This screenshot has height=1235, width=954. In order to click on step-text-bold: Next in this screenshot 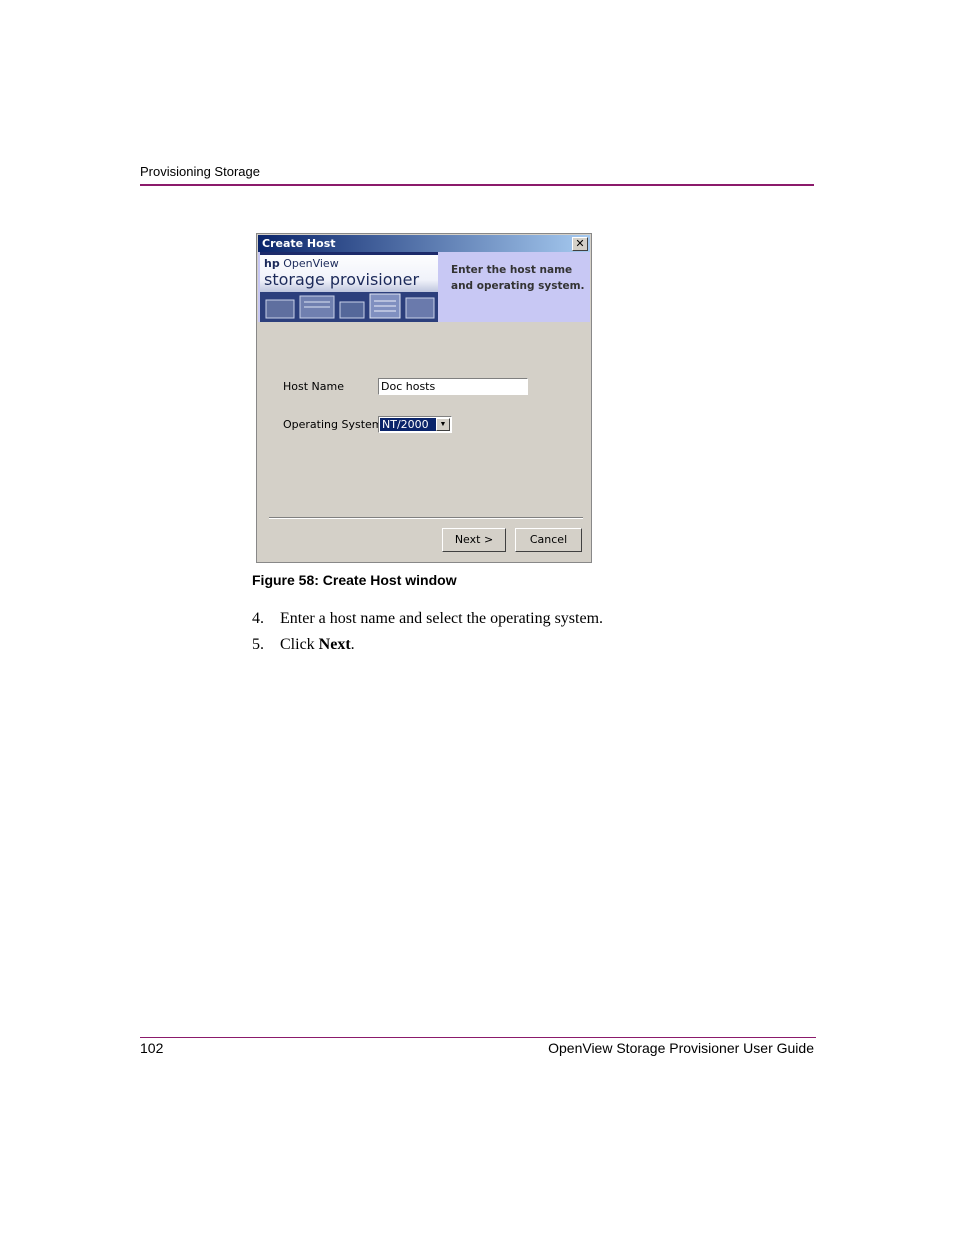, I will do `click(334, 644)`.